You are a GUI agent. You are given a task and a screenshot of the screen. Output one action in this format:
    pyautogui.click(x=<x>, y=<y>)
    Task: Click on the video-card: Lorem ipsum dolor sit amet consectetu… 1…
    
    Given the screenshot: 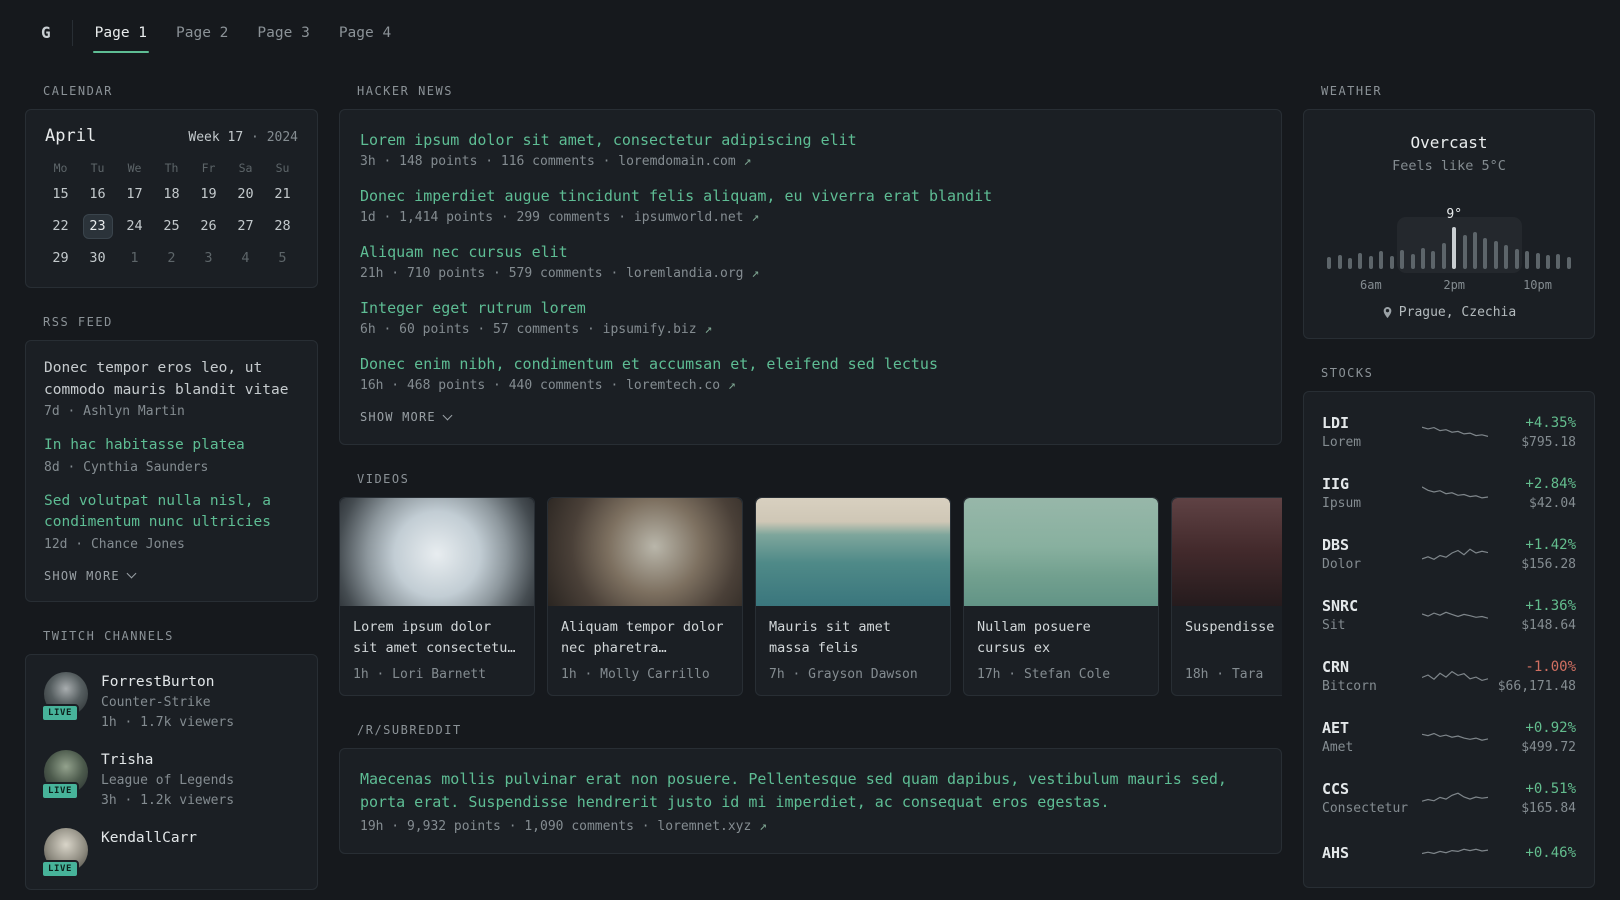 What is the action you would take?
    pyautogui.click(x=437, y=596)
    